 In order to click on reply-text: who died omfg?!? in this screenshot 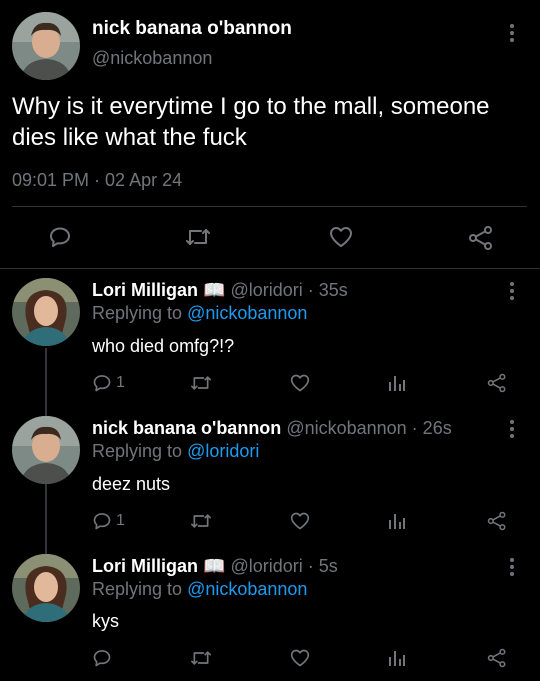, I will do `click(163, 346)`.